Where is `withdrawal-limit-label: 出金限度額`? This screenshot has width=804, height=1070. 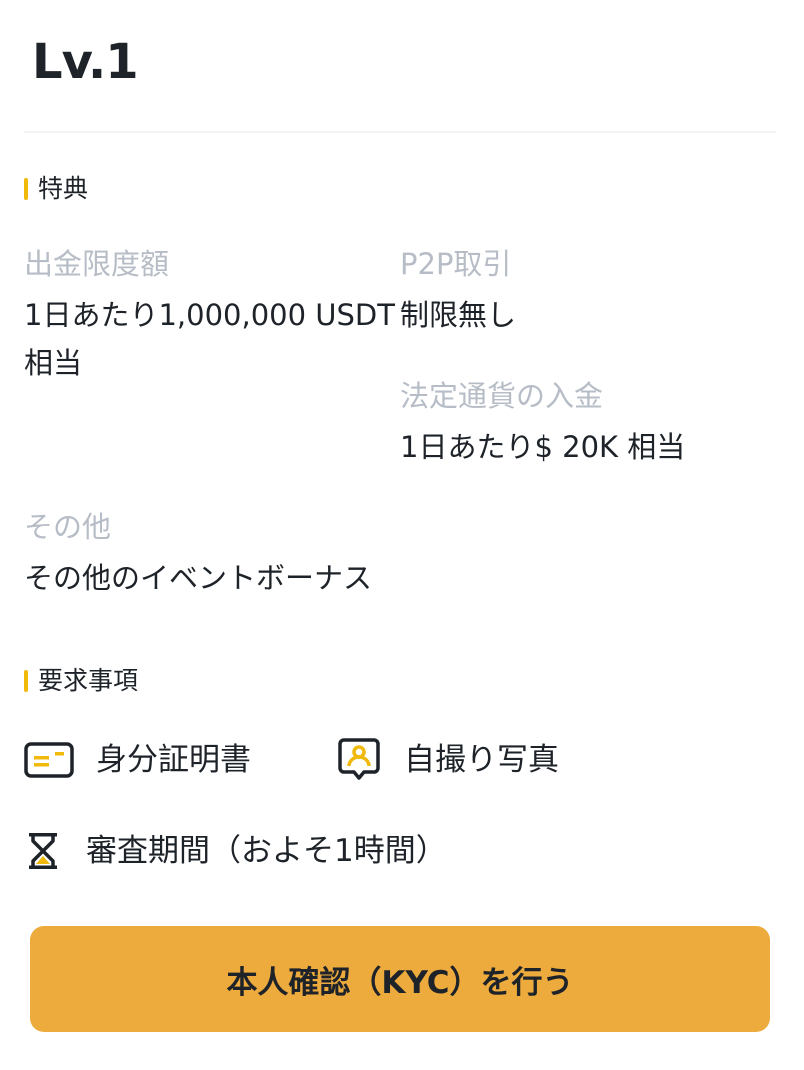
withdrawal-limit-label: 出金限度額 is located at coordinates (97, 264).